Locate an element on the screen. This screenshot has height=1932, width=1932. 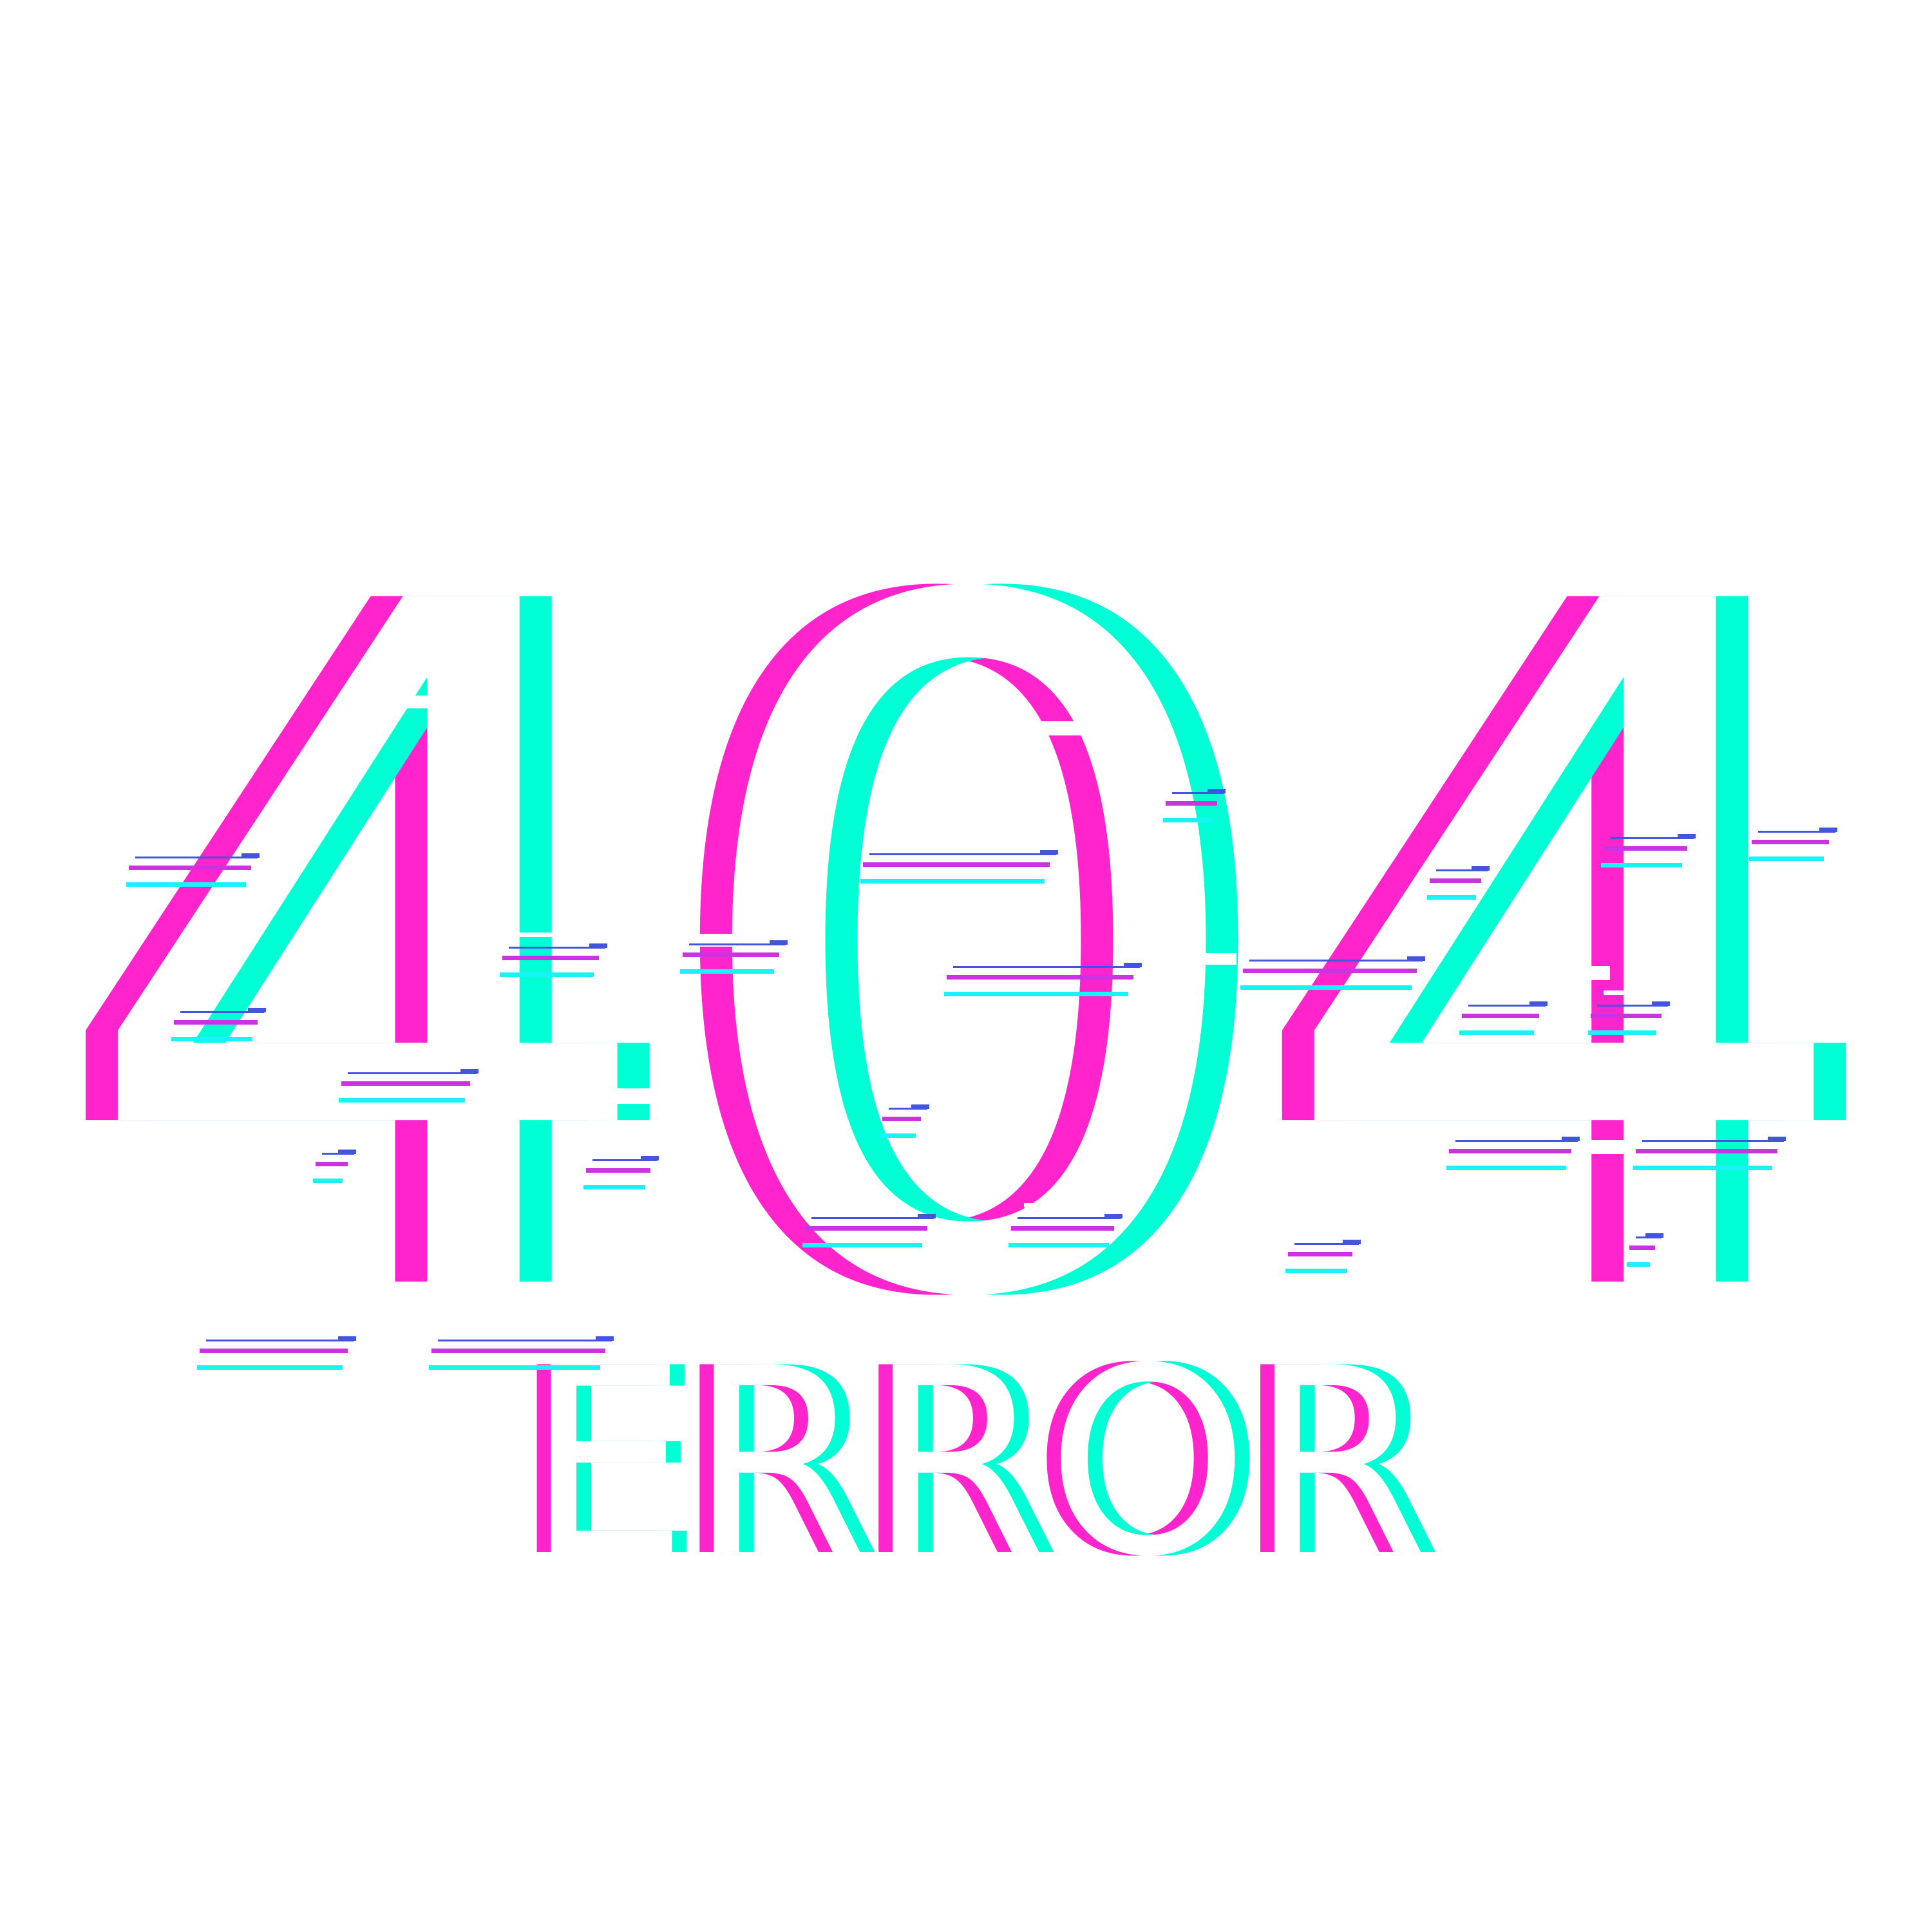
error-label-face: ERROR is located at coordinates (977, 1463).